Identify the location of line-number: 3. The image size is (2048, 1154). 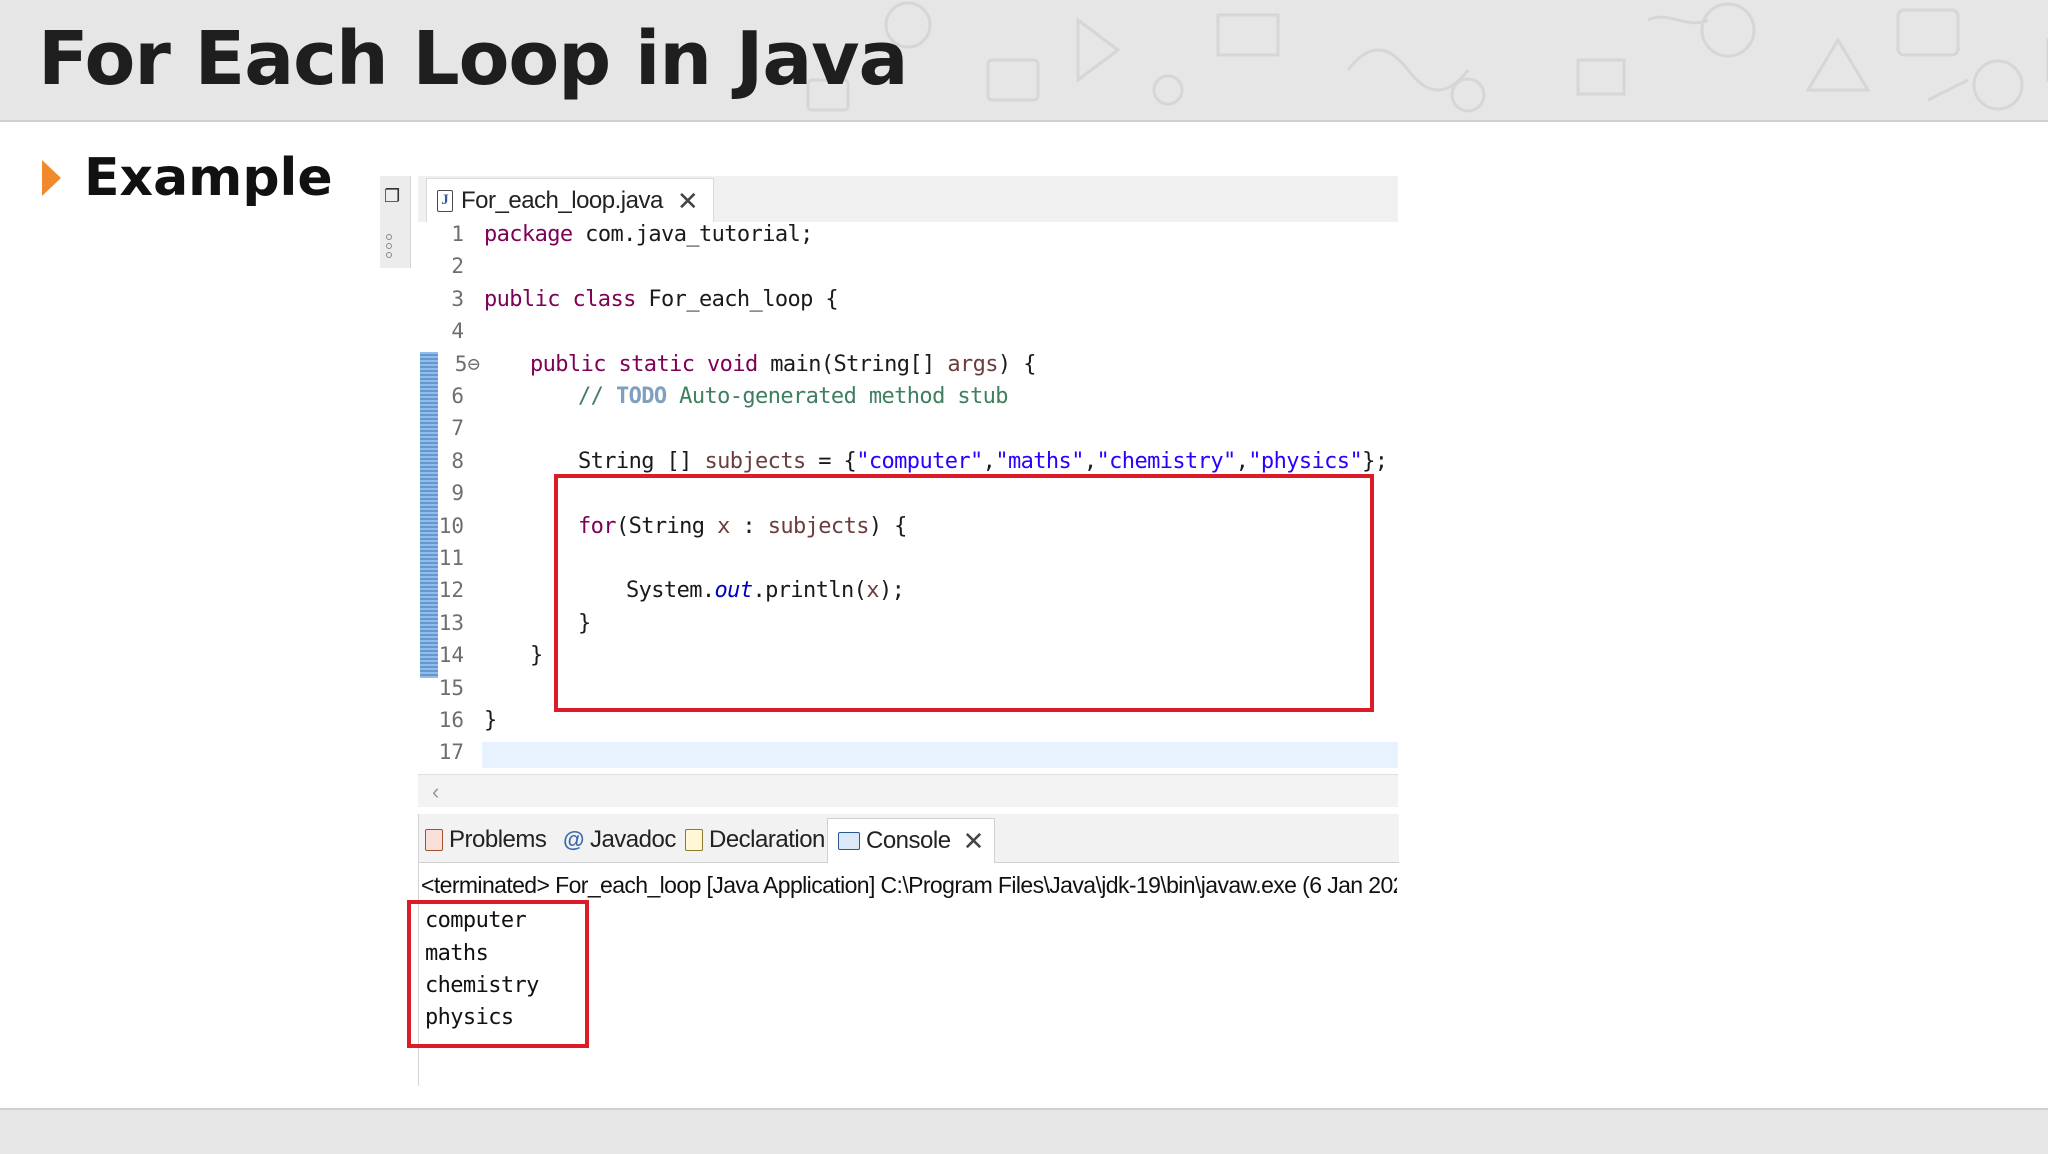
(457, 299).